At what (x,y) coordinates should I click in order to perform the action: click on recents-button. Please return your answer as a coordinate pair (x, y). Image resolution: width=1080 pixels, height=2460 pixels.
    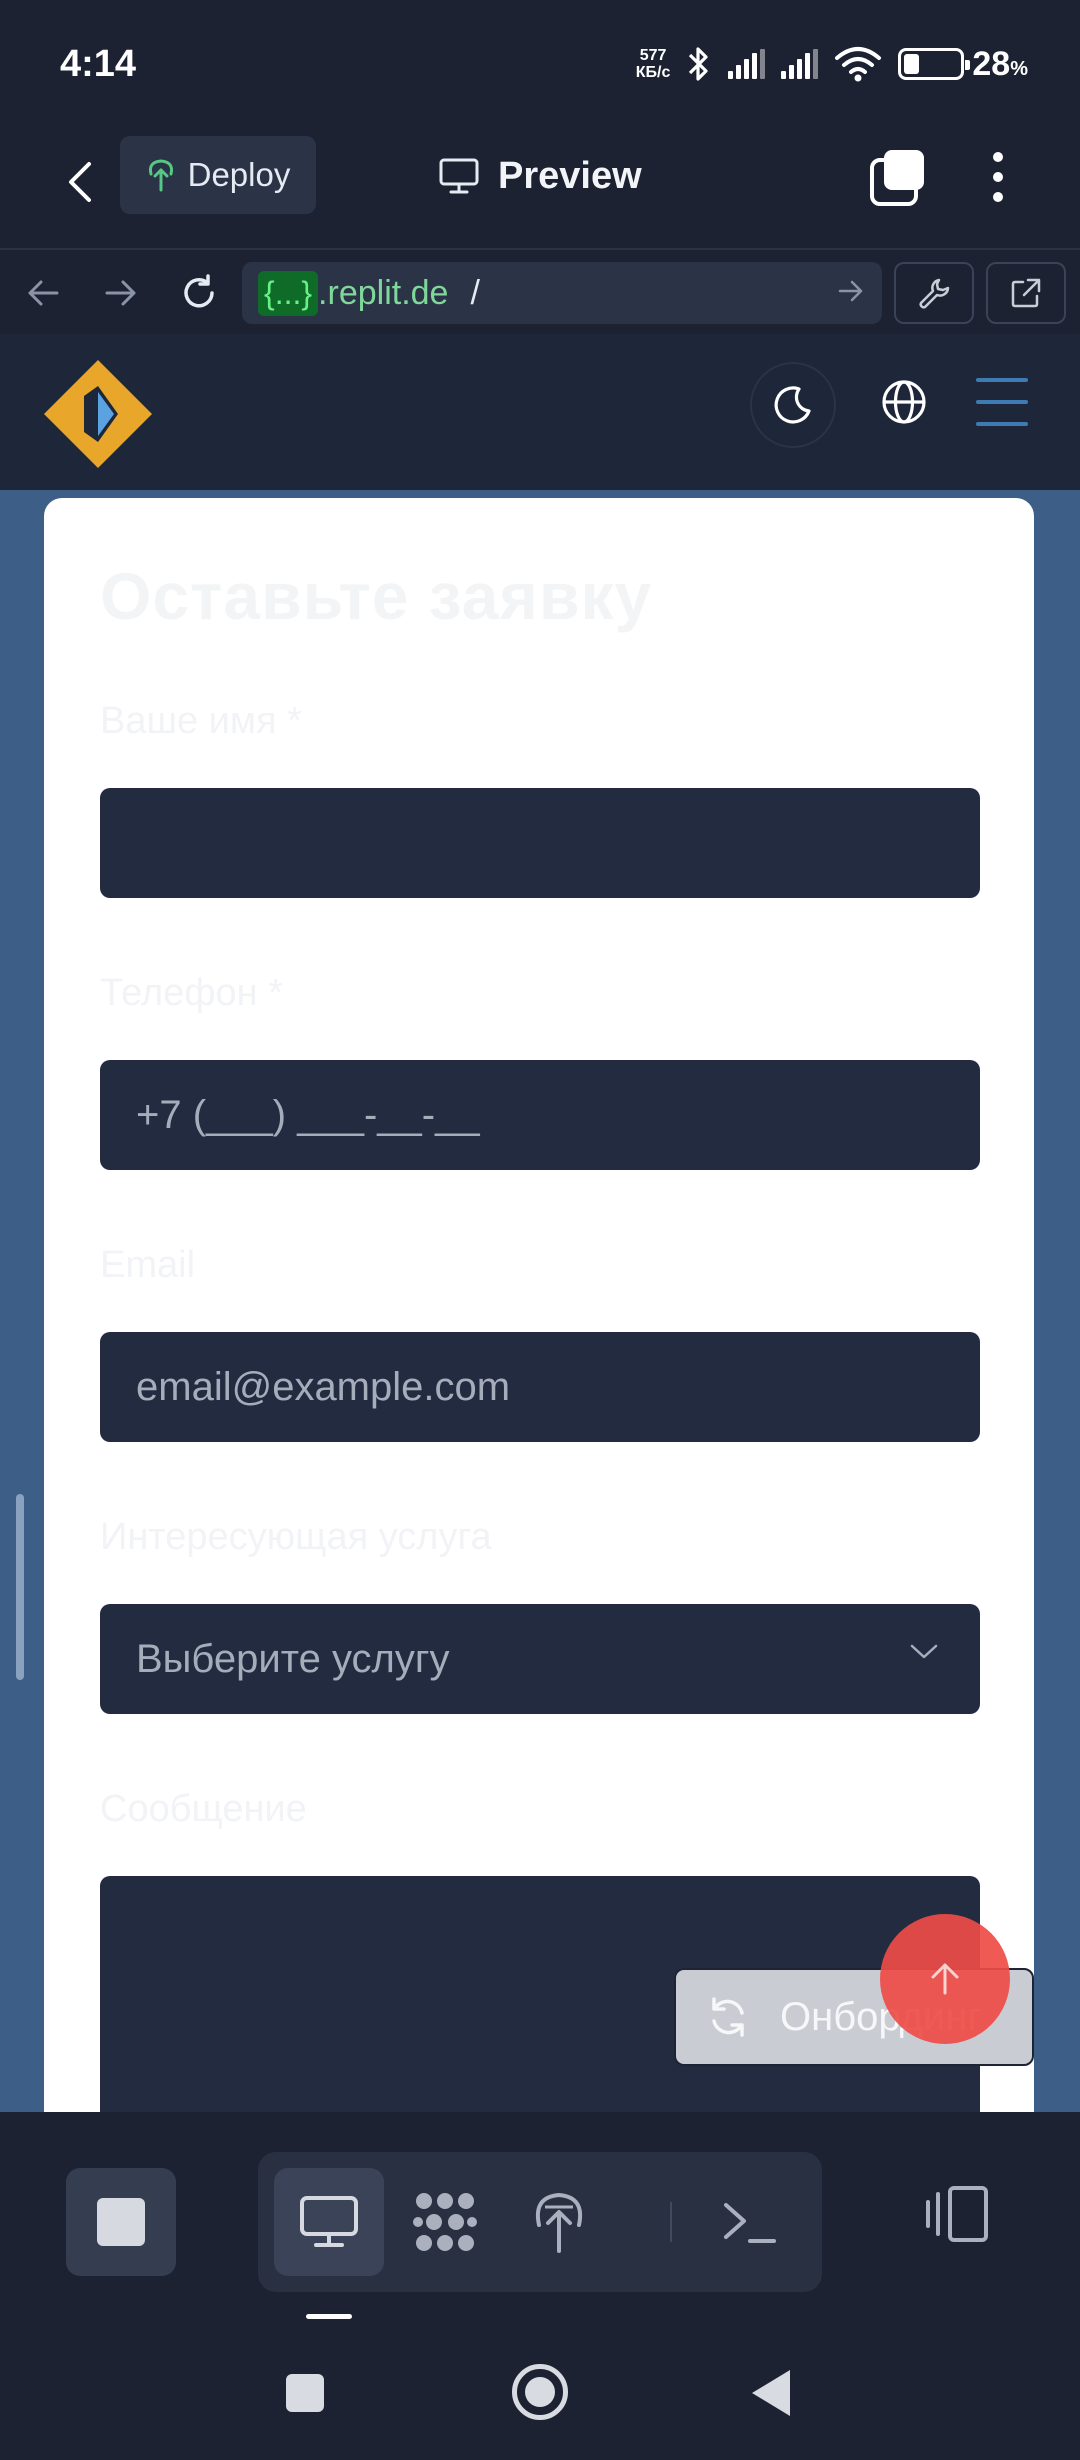
    Looking at the image, I should click on (305, 2393).